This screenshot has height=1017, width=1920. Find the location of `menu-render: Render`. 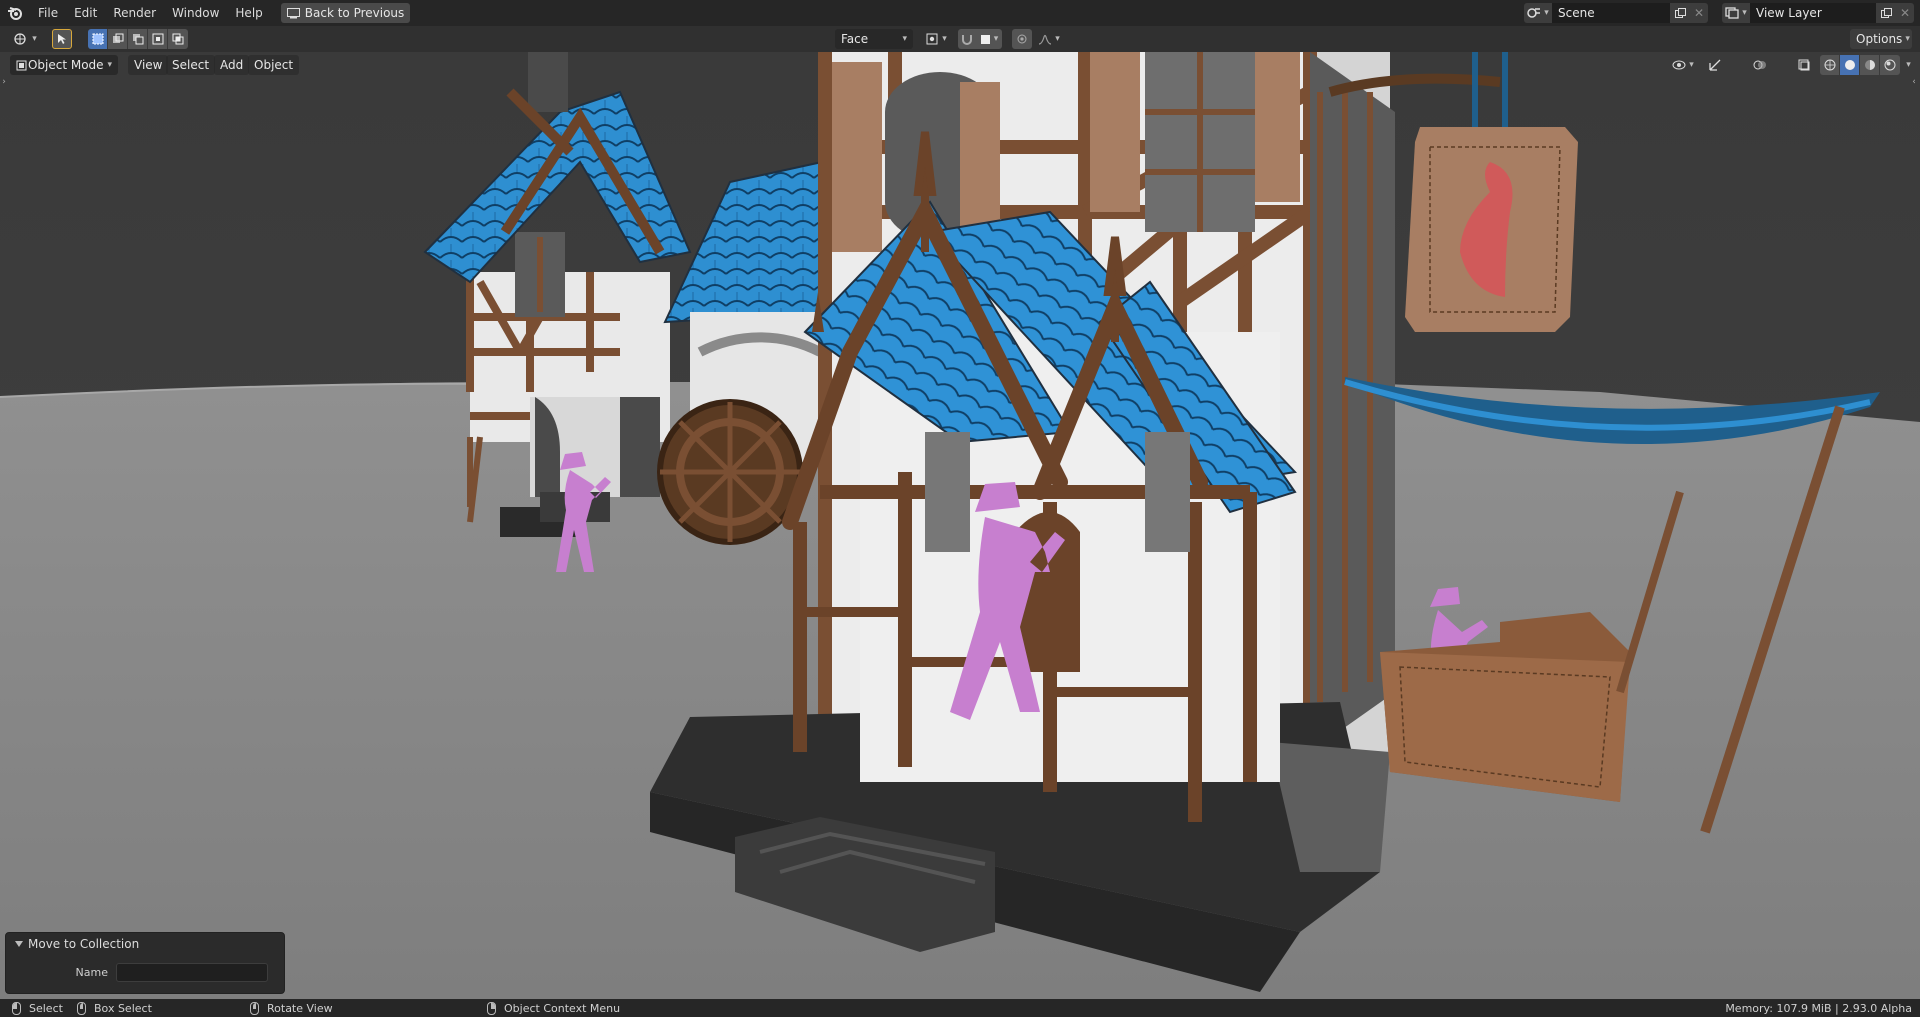

menu-render: Render is located at coordinates (134, 13).